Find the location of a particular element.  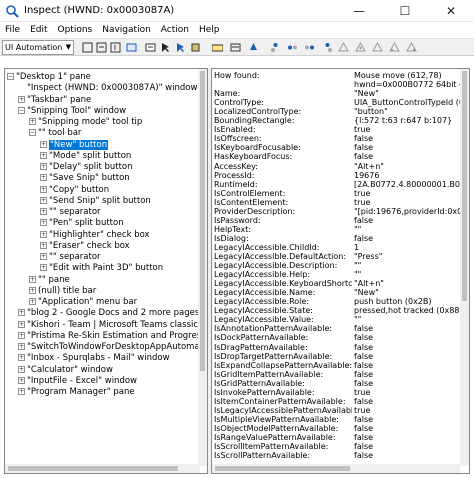

maximize-button: ☐ is located at coordinates (405, 11).